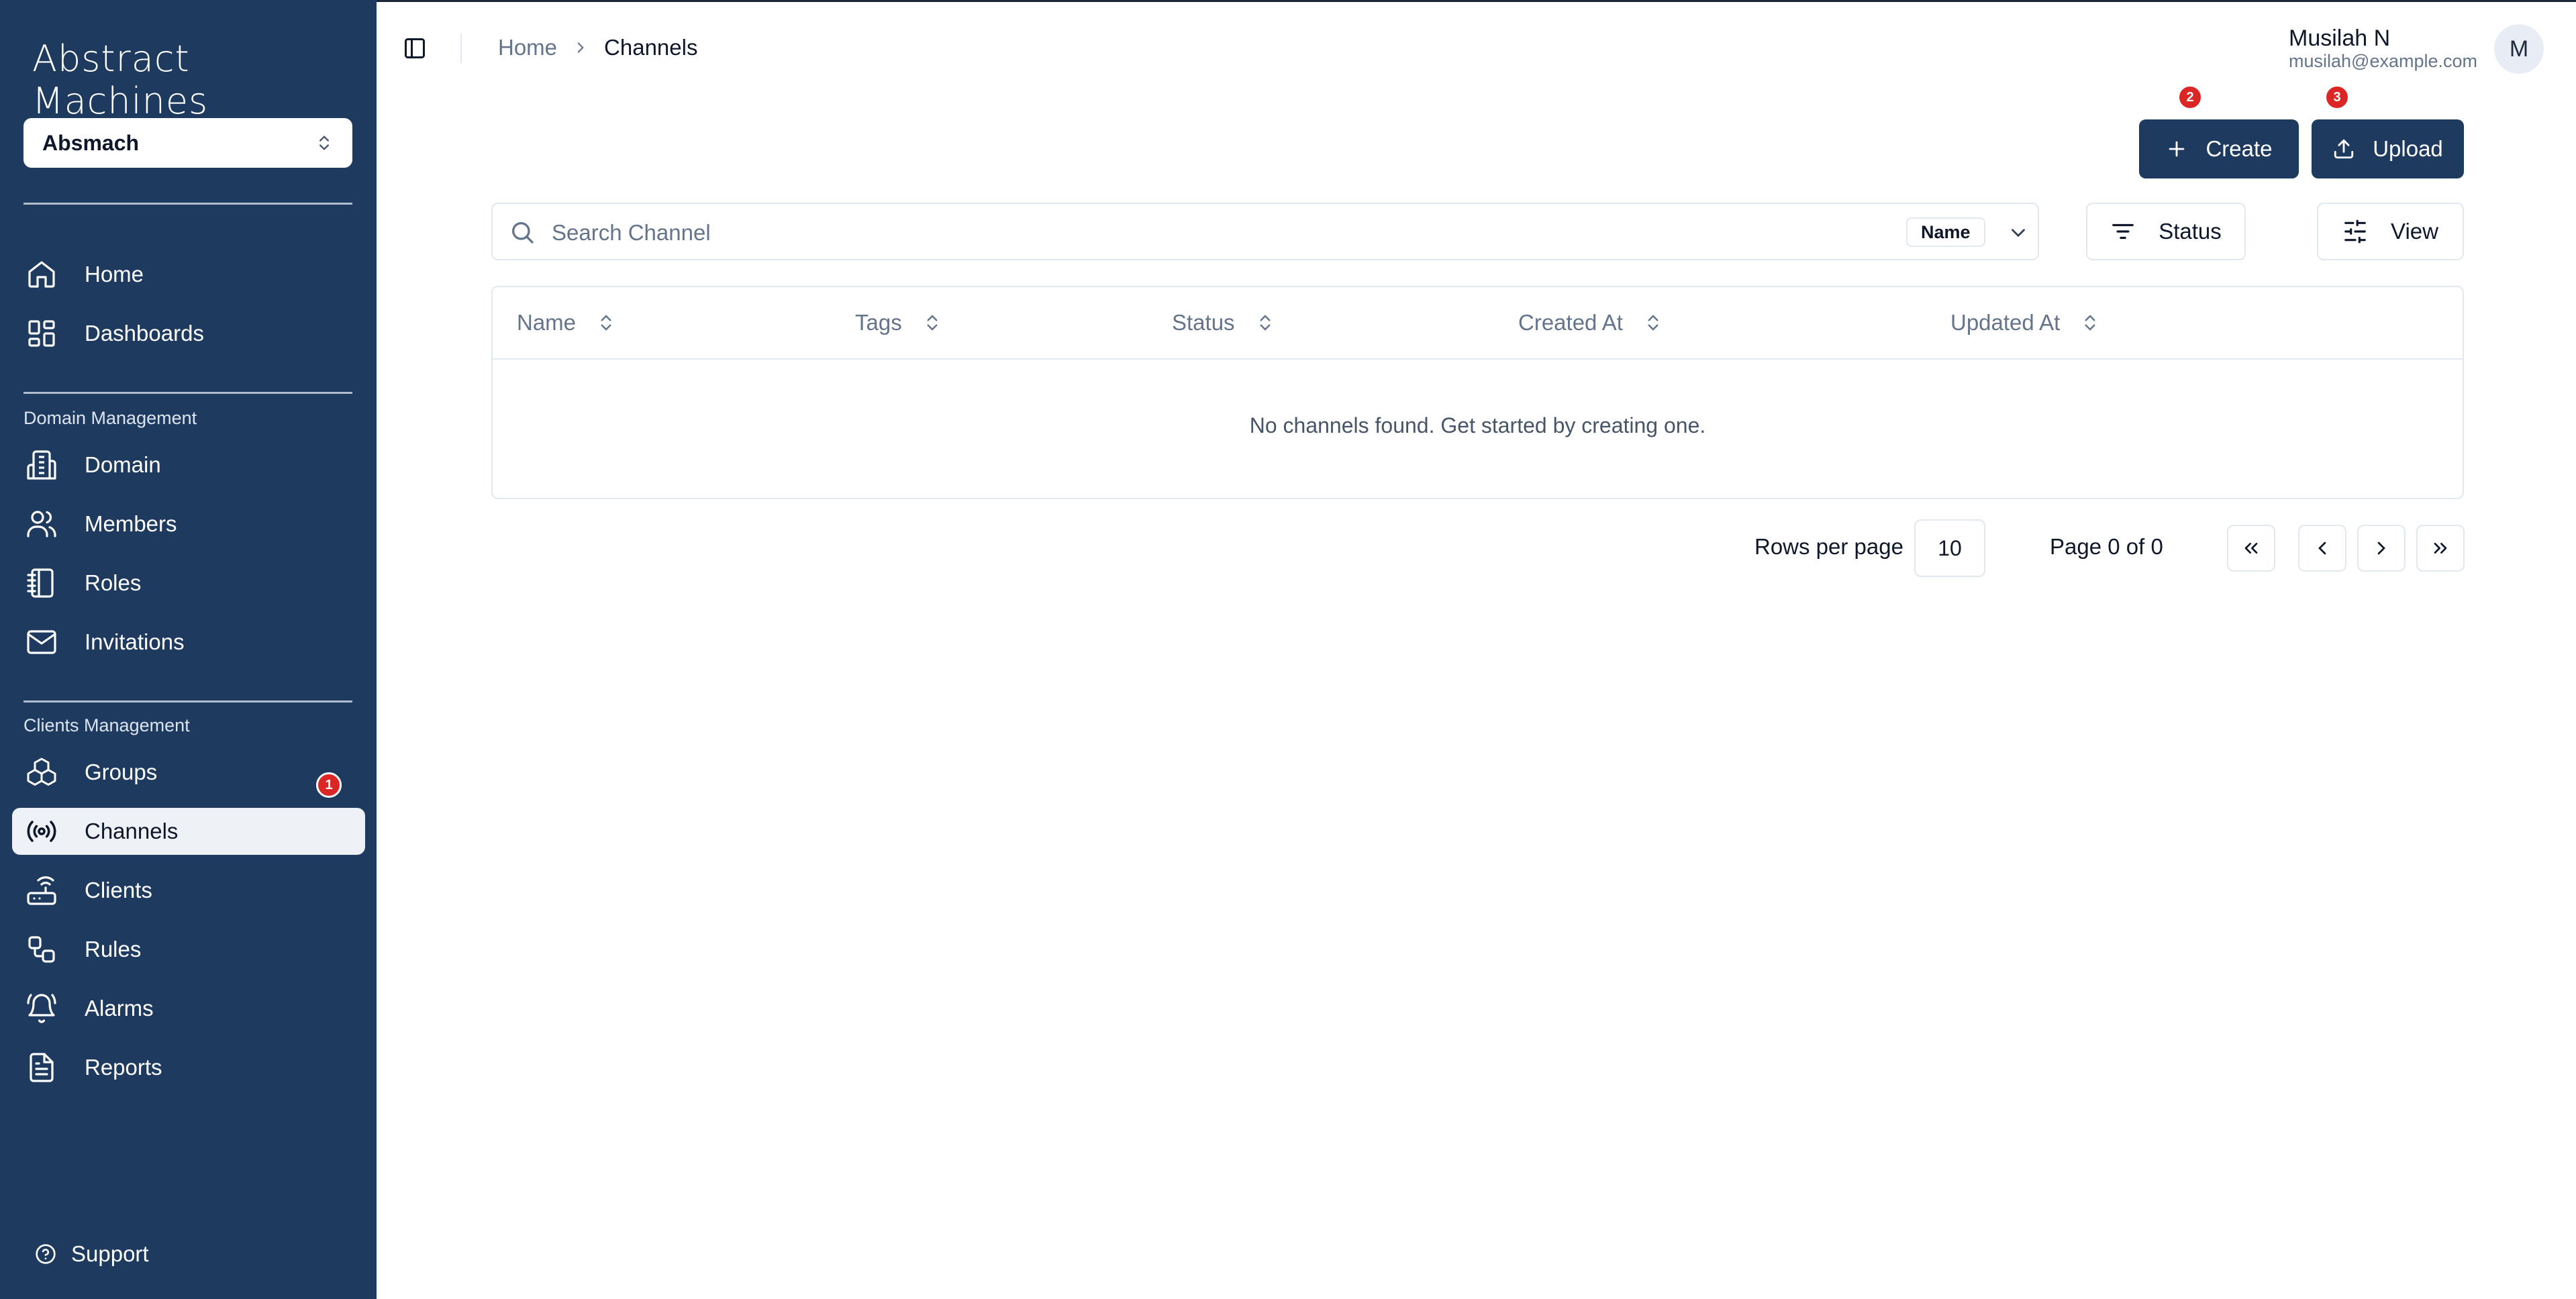  I want to click on sidebar-item-invitations: Invitations, so click(188, 642).